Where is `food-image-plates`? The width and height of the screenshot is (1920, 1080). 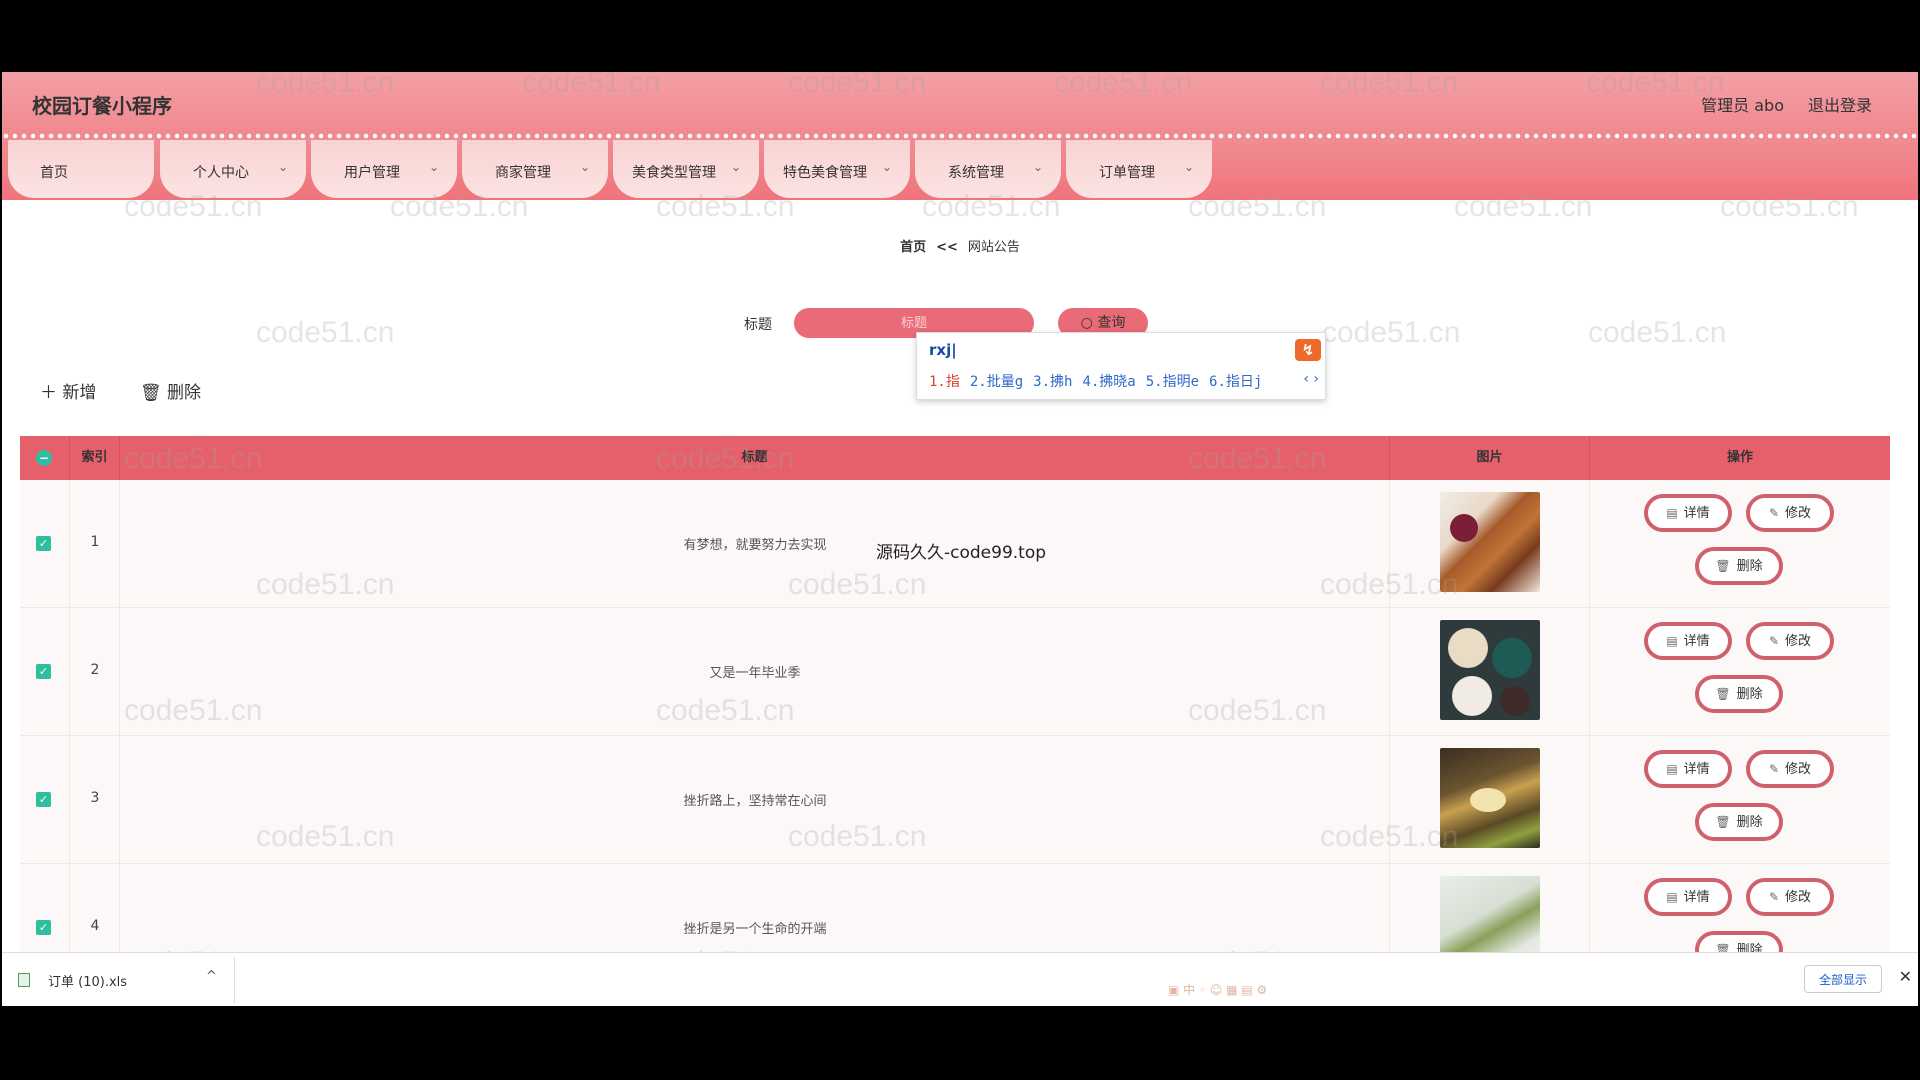 food-image-plates is located at coordinates (1490, 670).